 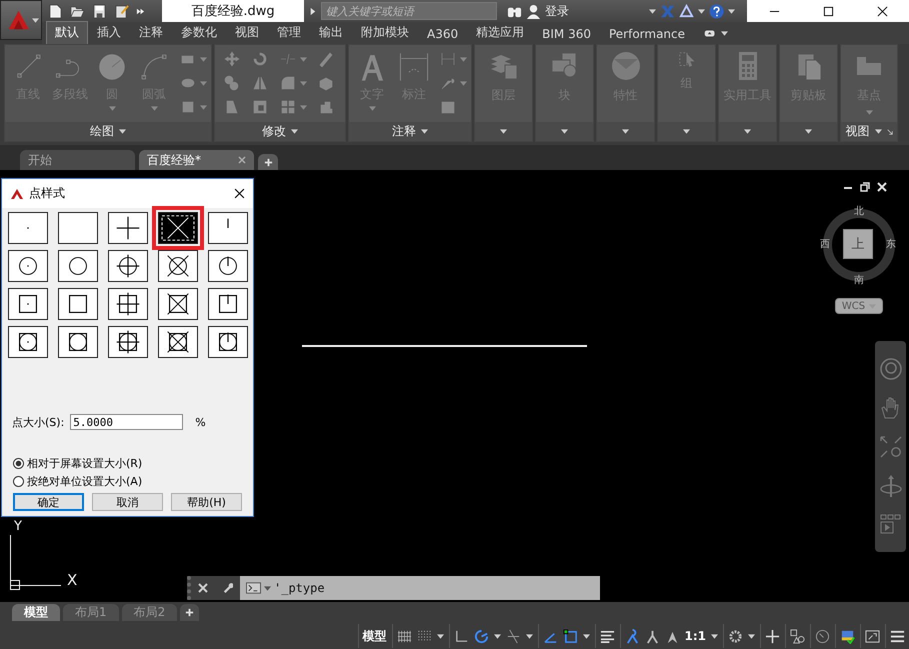 What do you see at coordinates (253, 588) in the screenshot?
I see `prompt-icon` at bounding box center [253, 588].